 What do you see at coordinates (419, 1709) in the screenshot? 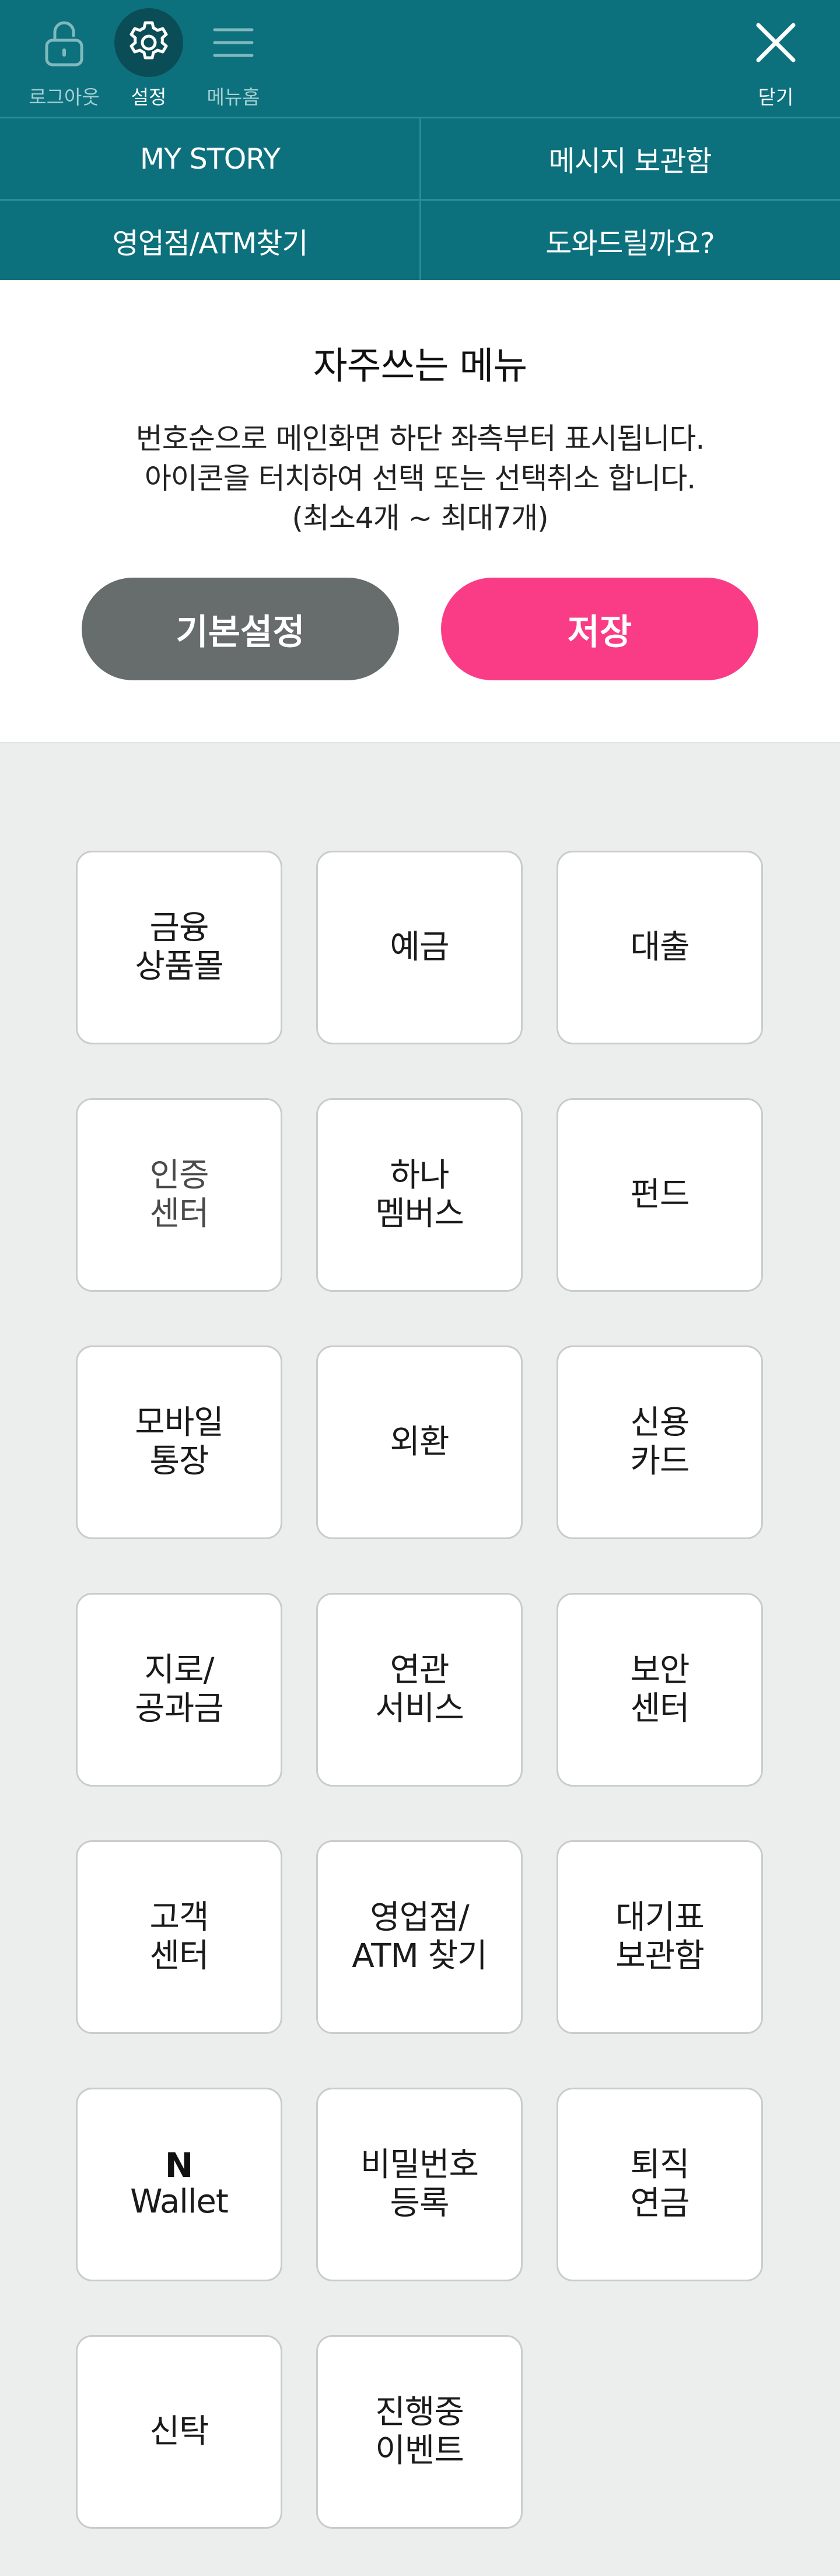
I see `tile-label: 서비스` at bounding box center [419, 1709].